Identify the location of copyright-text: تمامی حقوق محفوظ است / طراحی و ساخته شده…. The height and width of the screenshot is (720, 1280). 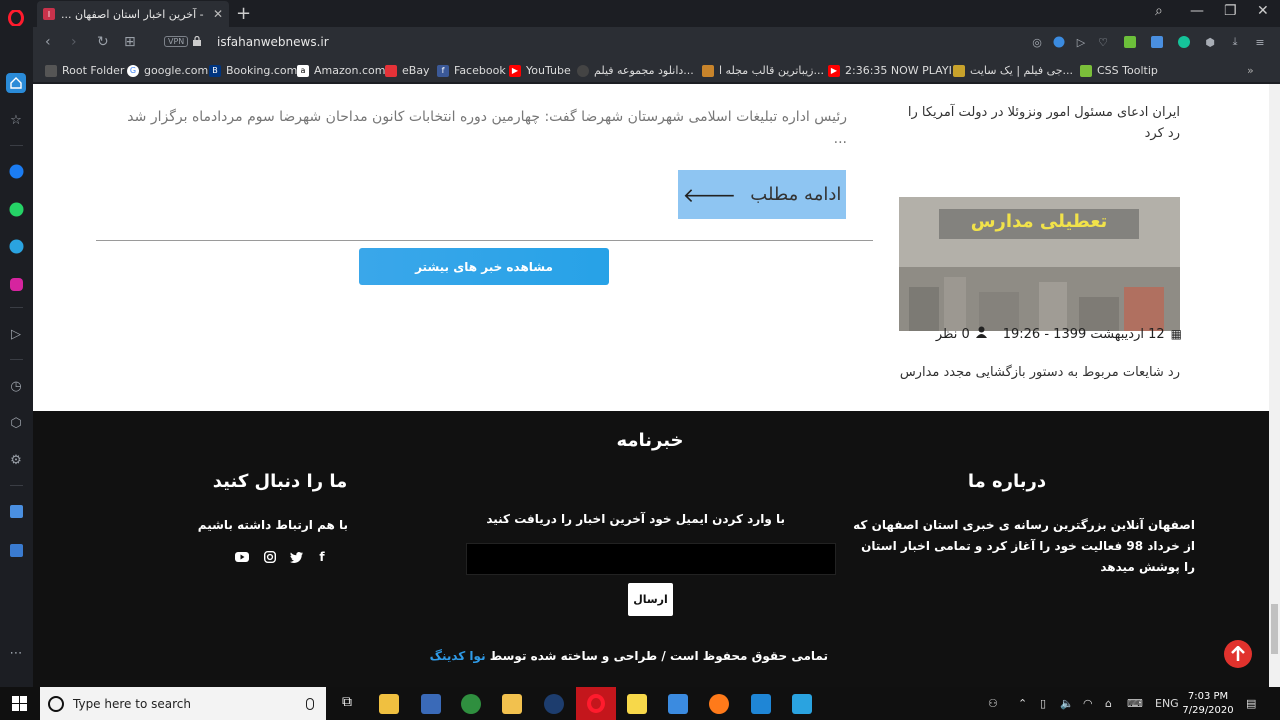
(658, 656).